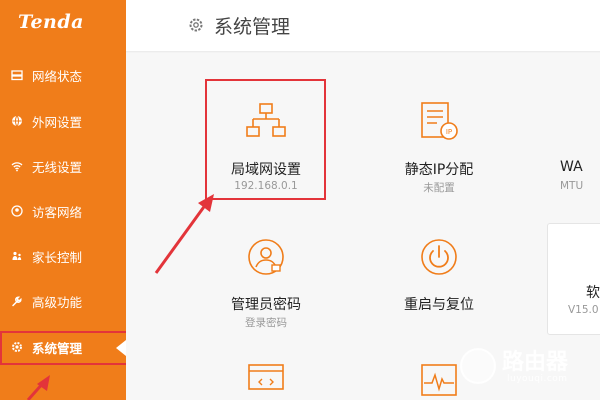 The image size is (600, 400). What do you see at coordinates (537, 379) in the screenshot?
I see `watermark-subtext: luyouqi.com` at bounding box center [537, 379].